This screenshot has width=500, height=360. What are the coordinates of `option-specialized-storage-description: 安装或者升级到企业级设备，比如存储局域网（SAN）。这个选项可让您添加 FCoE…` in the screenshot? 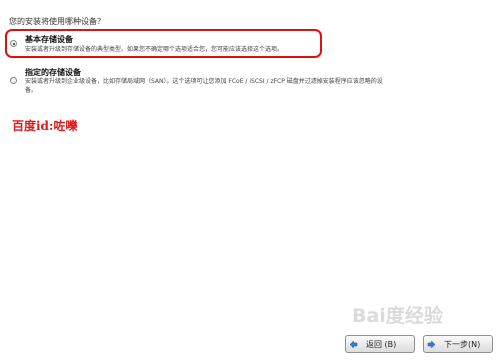 It's located at (204, 86).